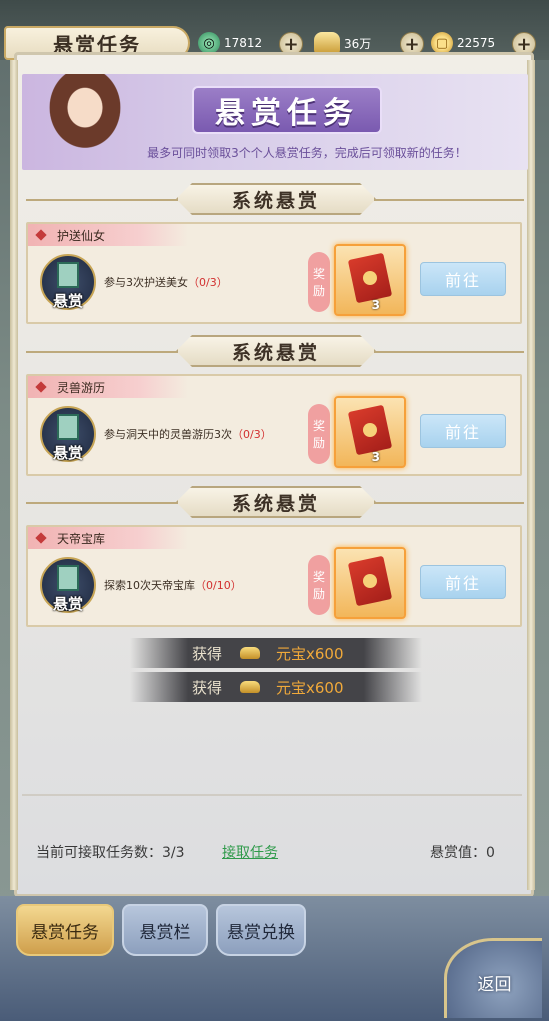 Image resolution: width=549 pixels, height=1021 pixels. I want to click on task-name: 天帝宝库, so click(81, 538).